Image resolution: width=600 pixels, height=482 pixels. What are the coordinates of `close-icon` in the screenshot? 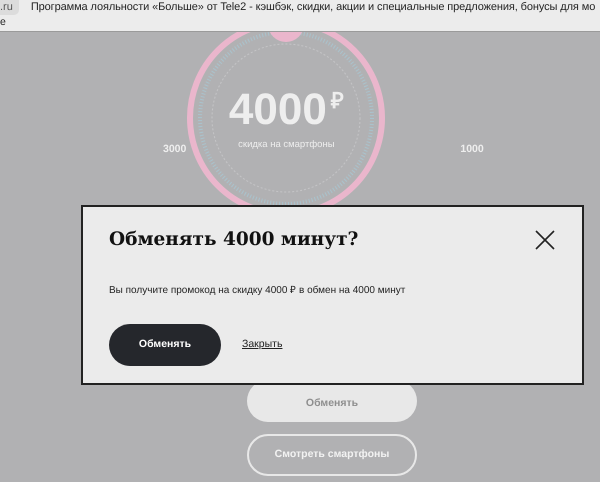 It's located at (545, 240).